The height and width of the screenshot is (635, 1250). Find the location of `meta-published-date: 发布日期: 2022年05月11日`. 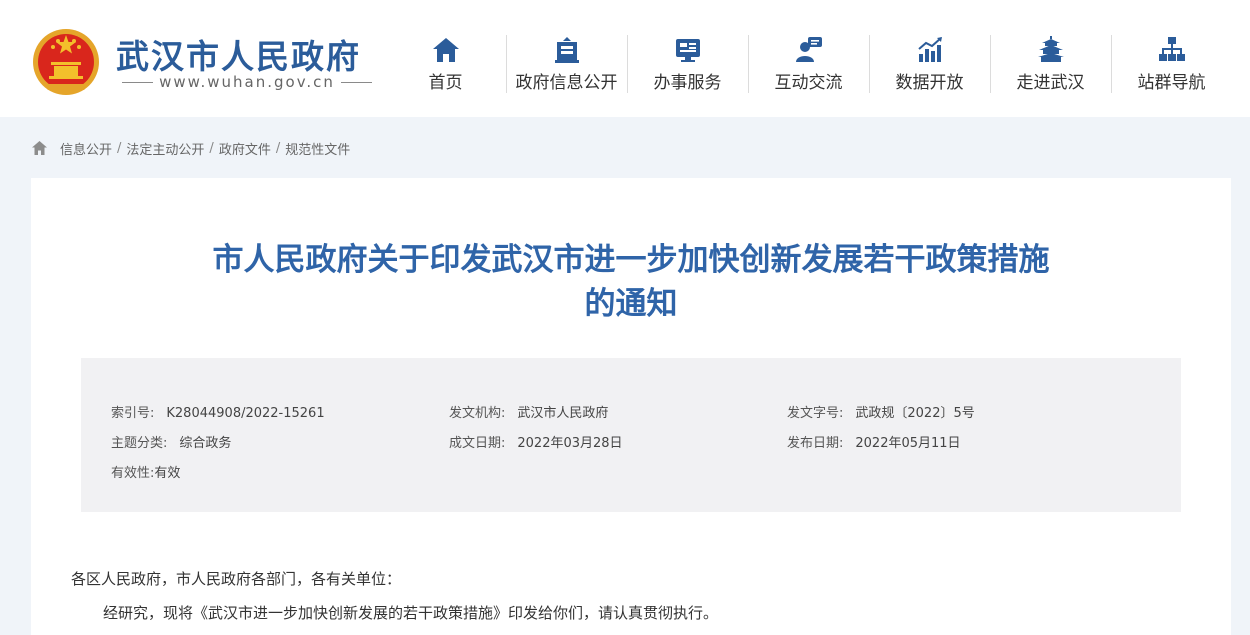

meta-published-date: 发布日期: 2022年05月11日 is located at coordinates (874, 443).